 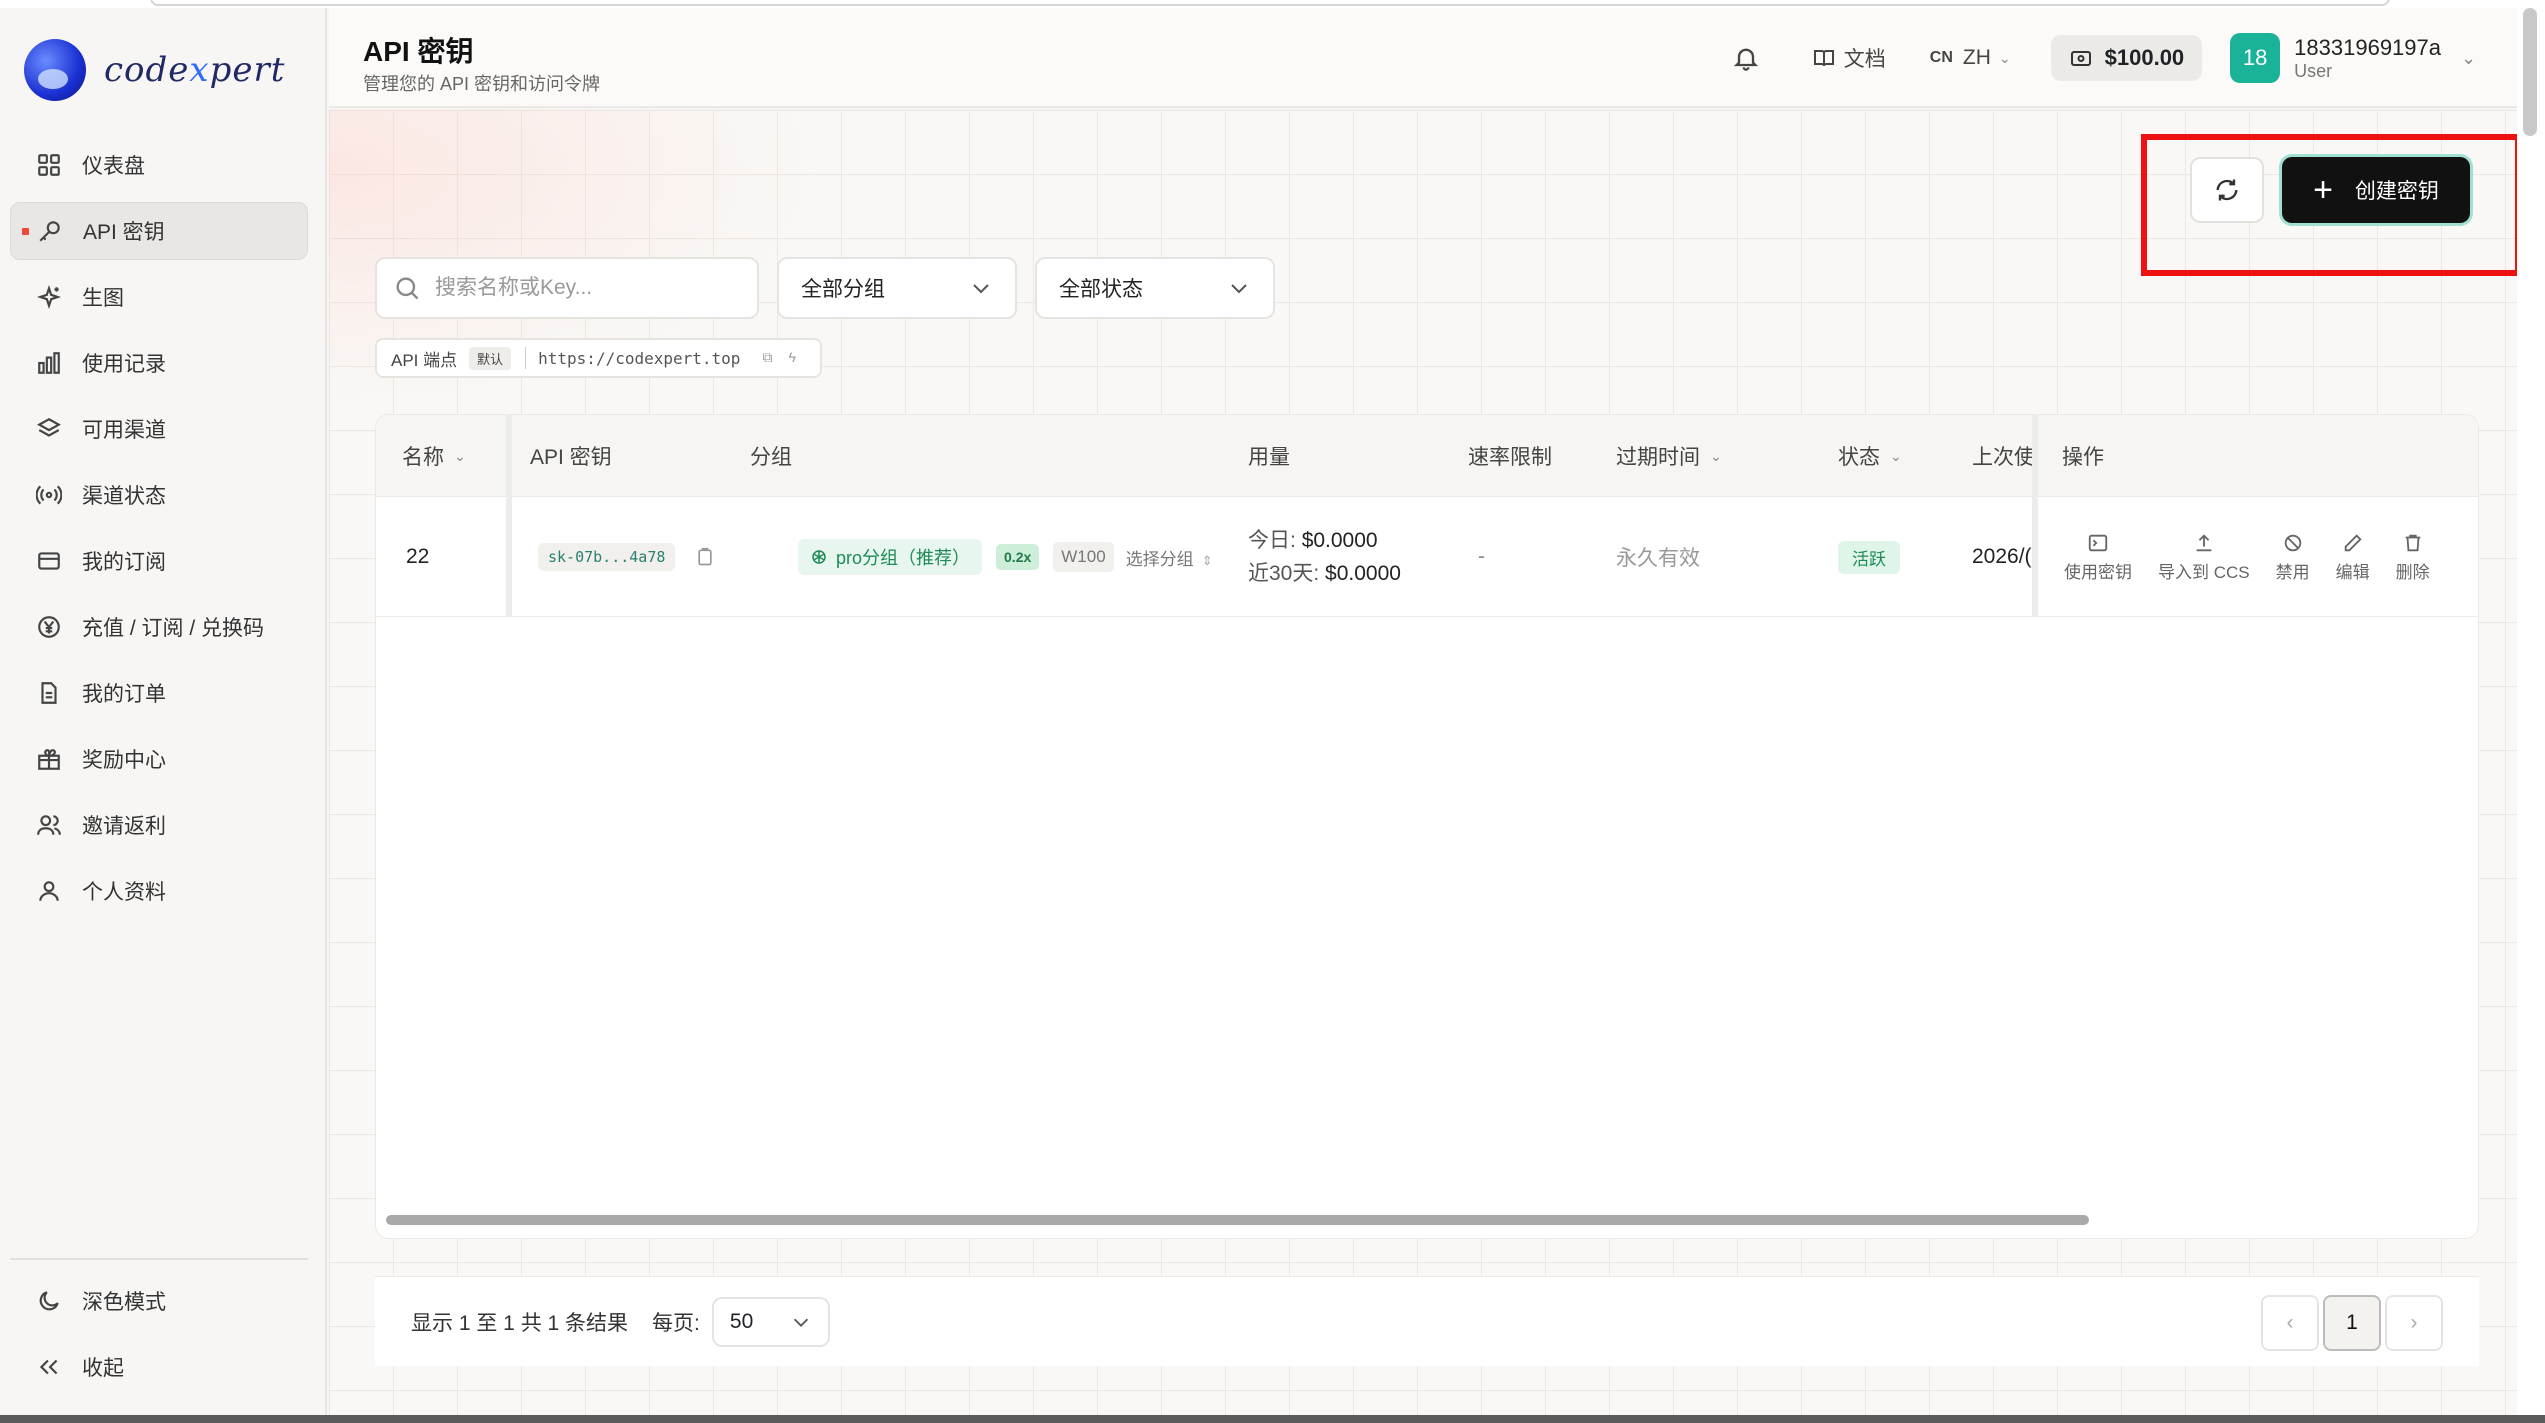 What do you see at coordinates (595, 288) in the screenshot?
I see `search-input` at bounding box center [595, 288].